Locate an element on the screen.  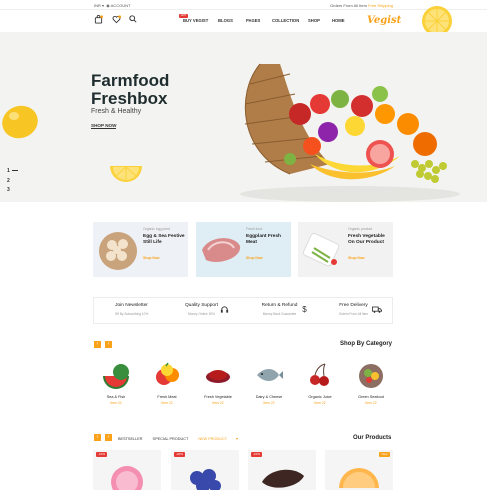
category-heading: Shop By Category is located at coordinates (366, 344).